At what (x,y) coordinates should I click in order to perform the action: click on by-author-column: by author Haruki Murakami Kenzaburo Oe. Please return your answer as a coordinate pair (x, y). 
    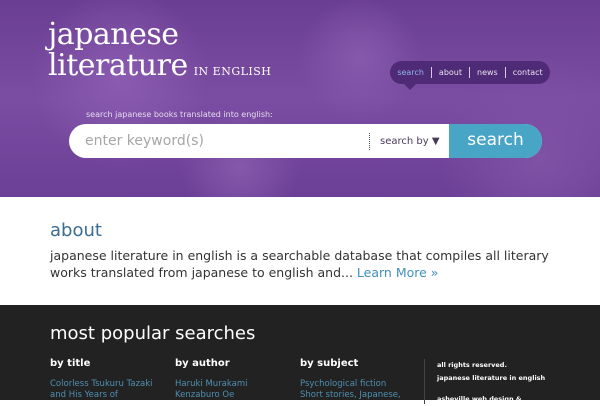
    Looking at the image, I should click on (235, 379).